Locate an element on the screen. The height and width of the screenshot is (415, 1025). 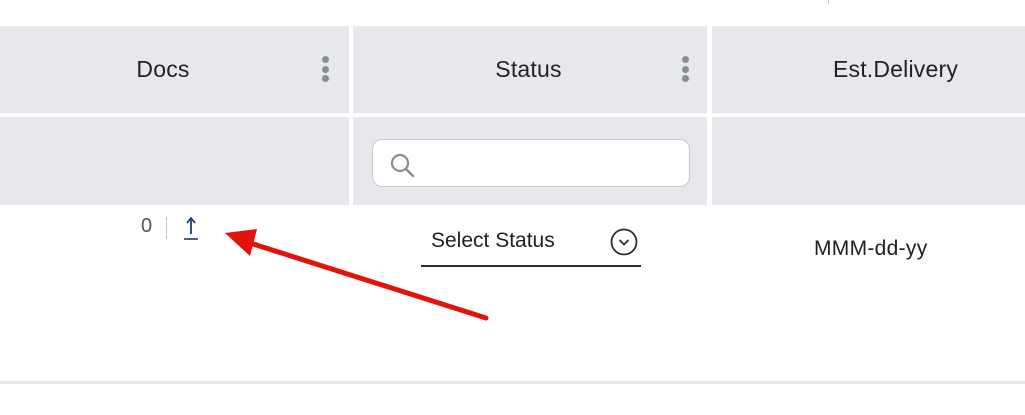
filter-cell-status is located at coordinates (530, 161).